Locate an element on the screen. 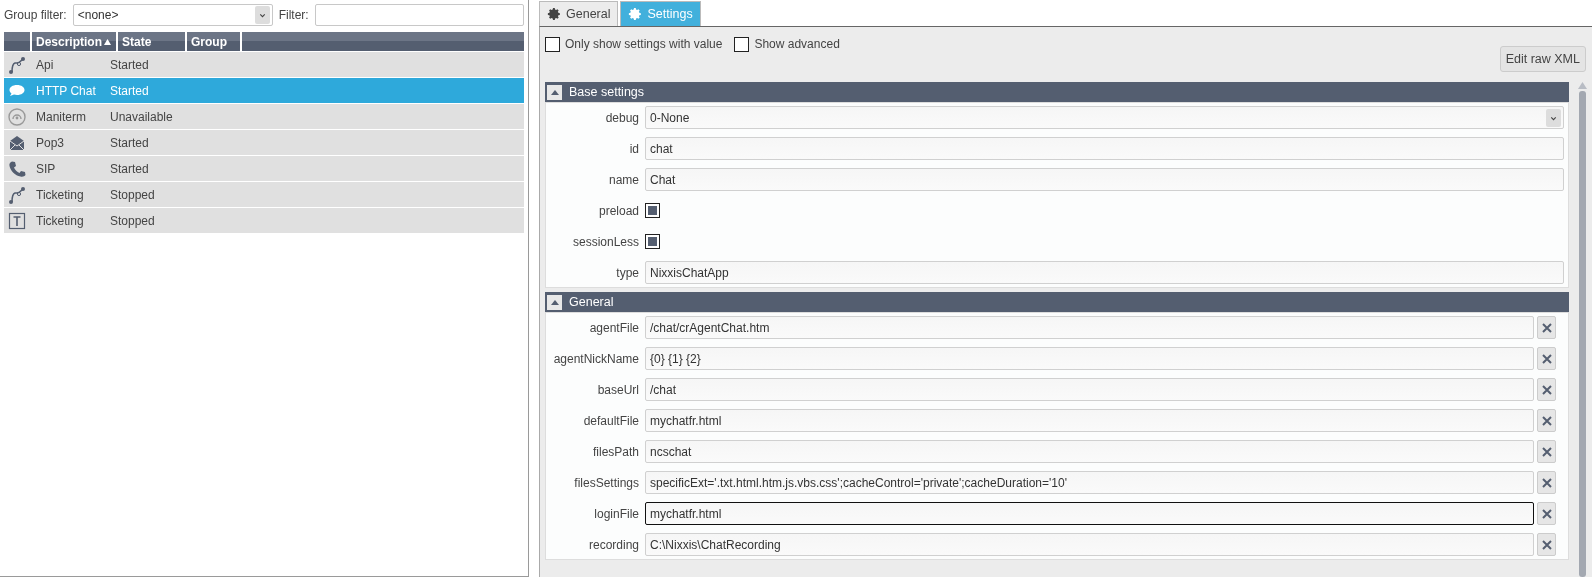 Image resolution: width=1592 pixels, height=577 pixels. column-header: Description is located at coordinates (74, 41).